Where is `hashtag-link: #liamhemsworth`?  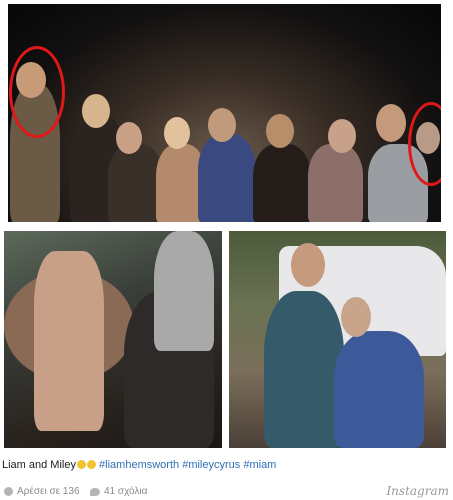 hashtag-link: #liamhemsworth is located at coordinates (139, 465).